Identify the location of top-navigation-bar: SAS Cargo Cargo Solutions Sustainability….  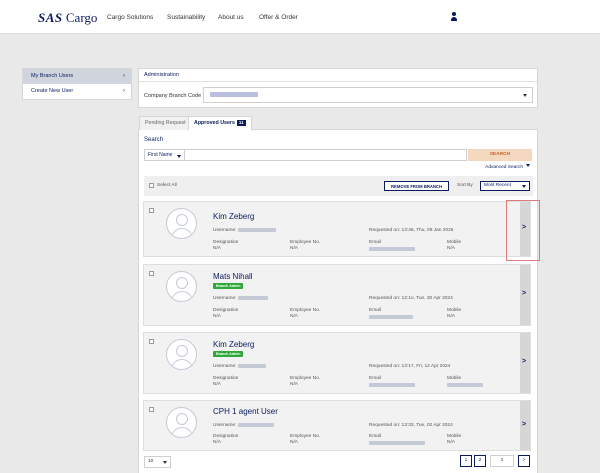
(300, 17).